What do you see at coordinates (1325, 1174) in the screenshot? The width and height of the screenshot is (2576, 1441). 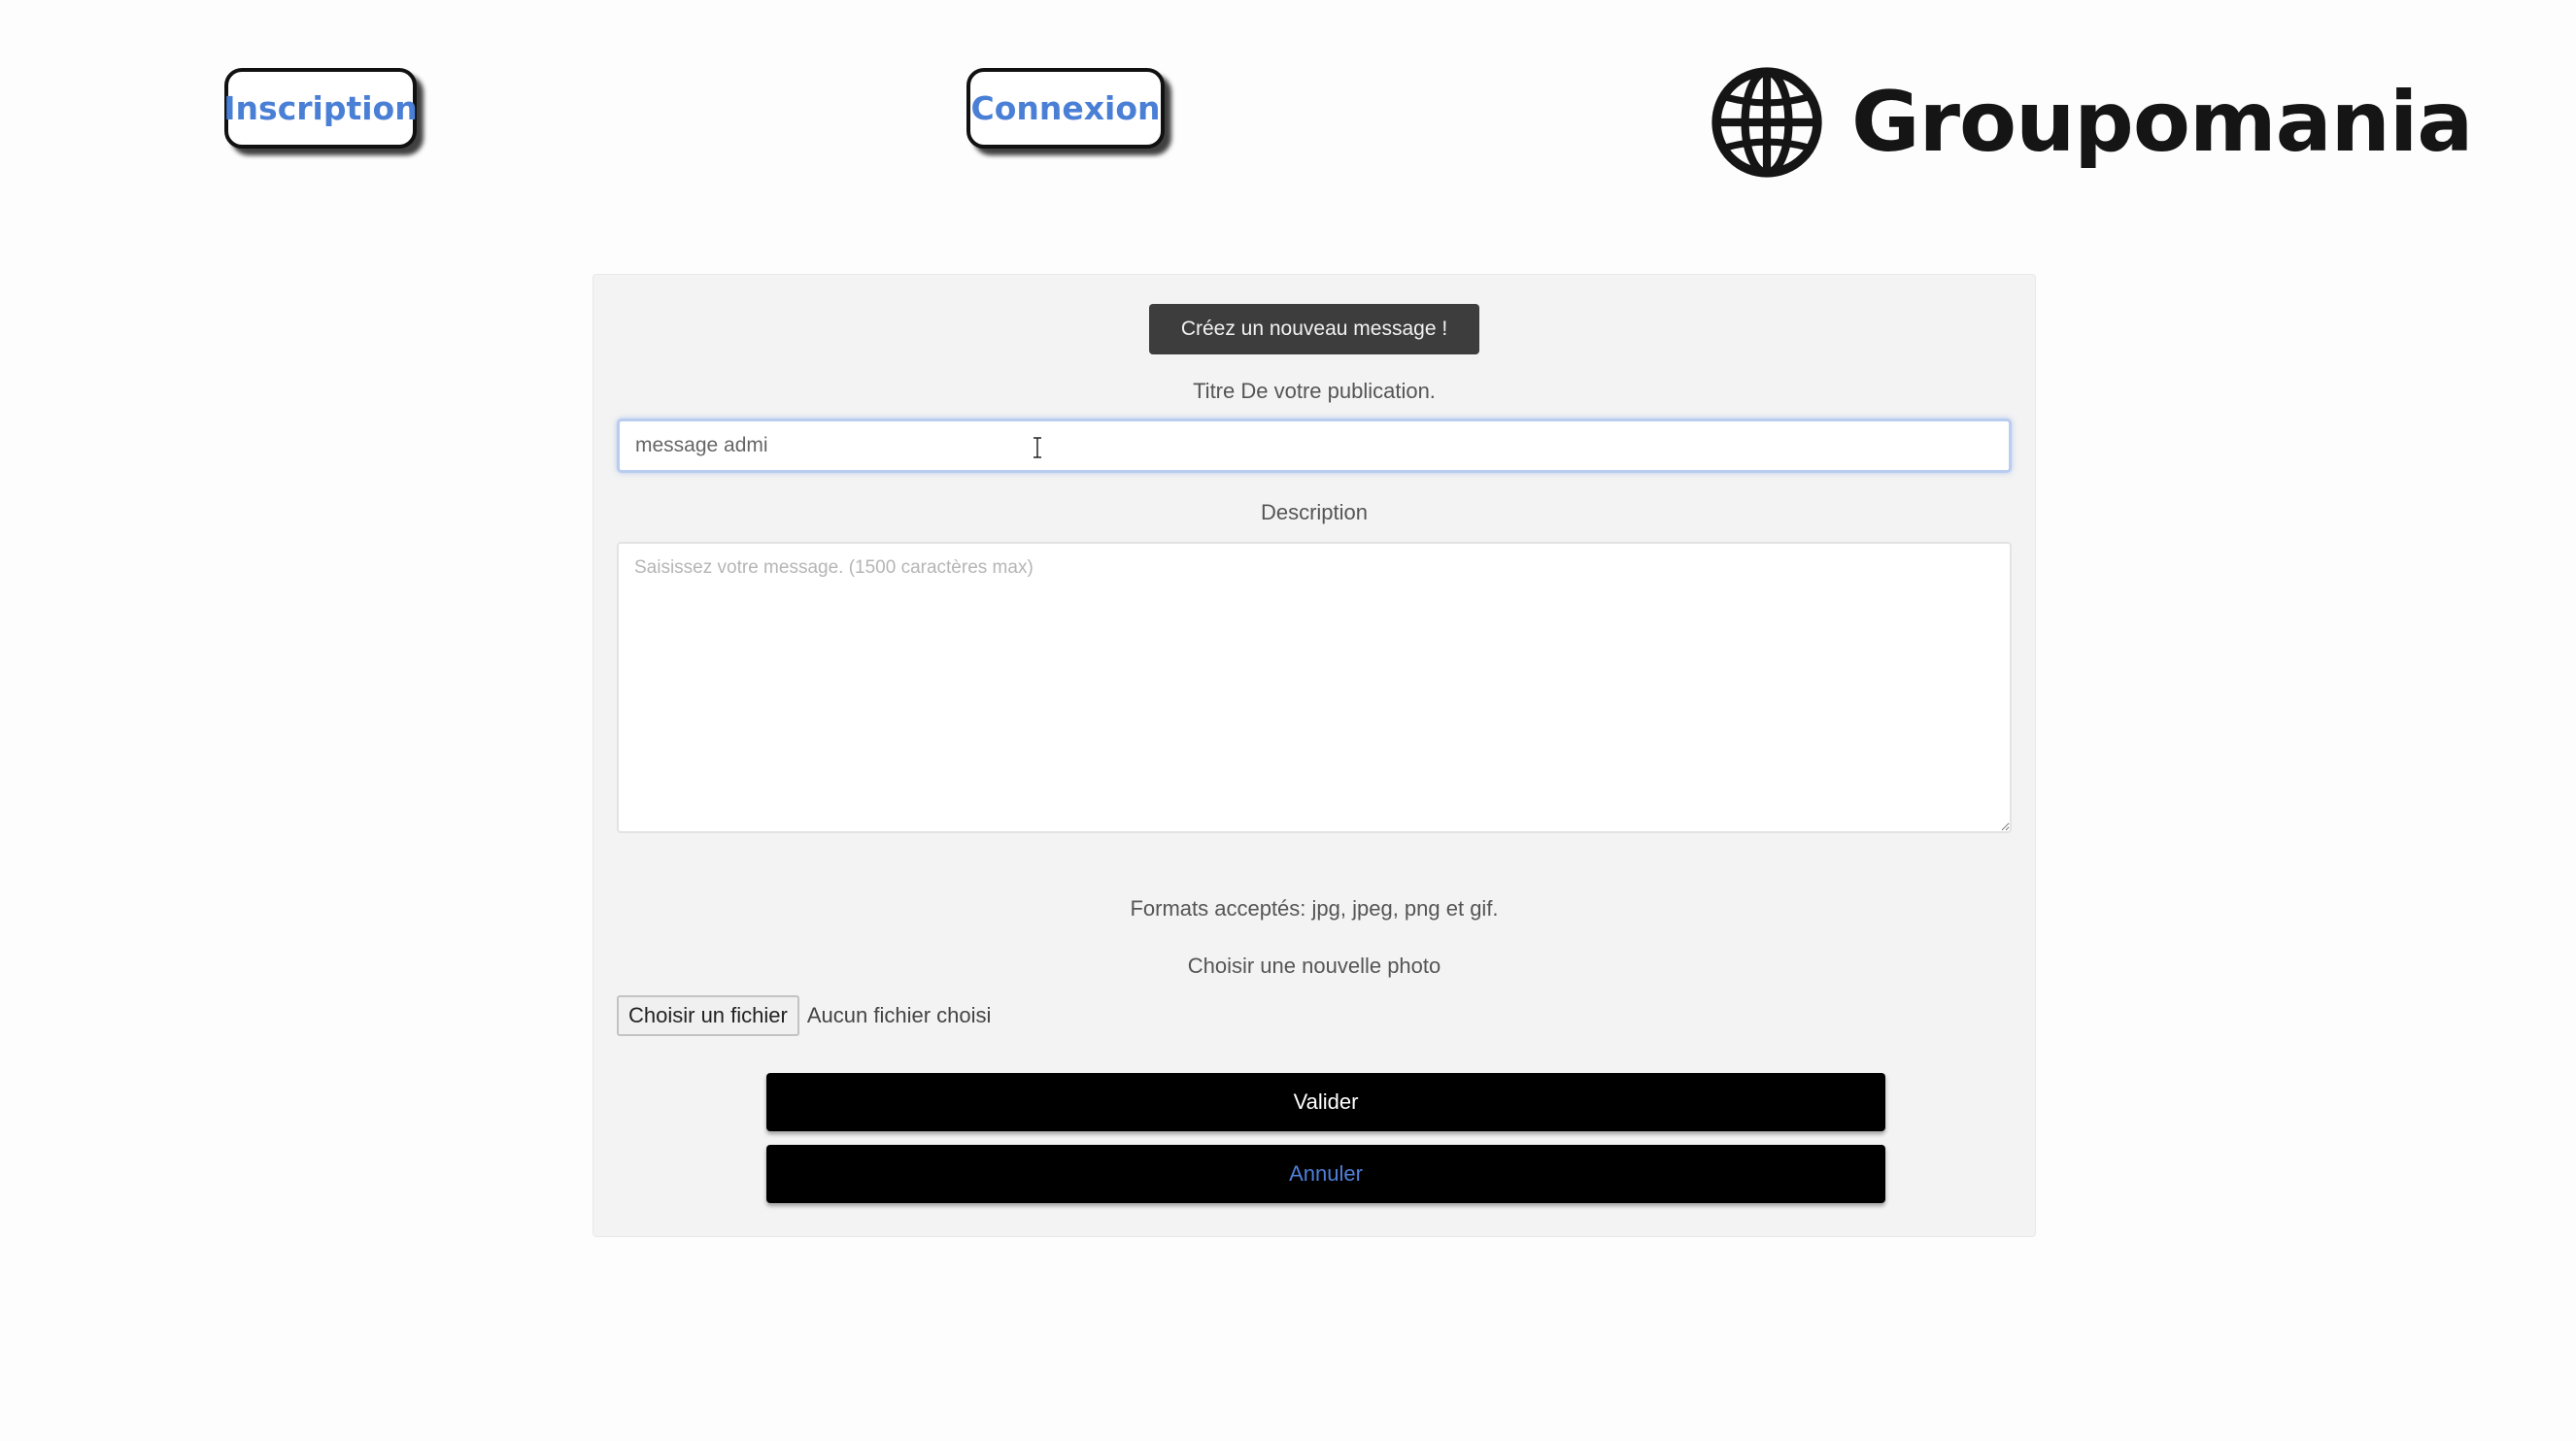 I see `cancel-button: Annuler` at bounding box center [1325, 1174].